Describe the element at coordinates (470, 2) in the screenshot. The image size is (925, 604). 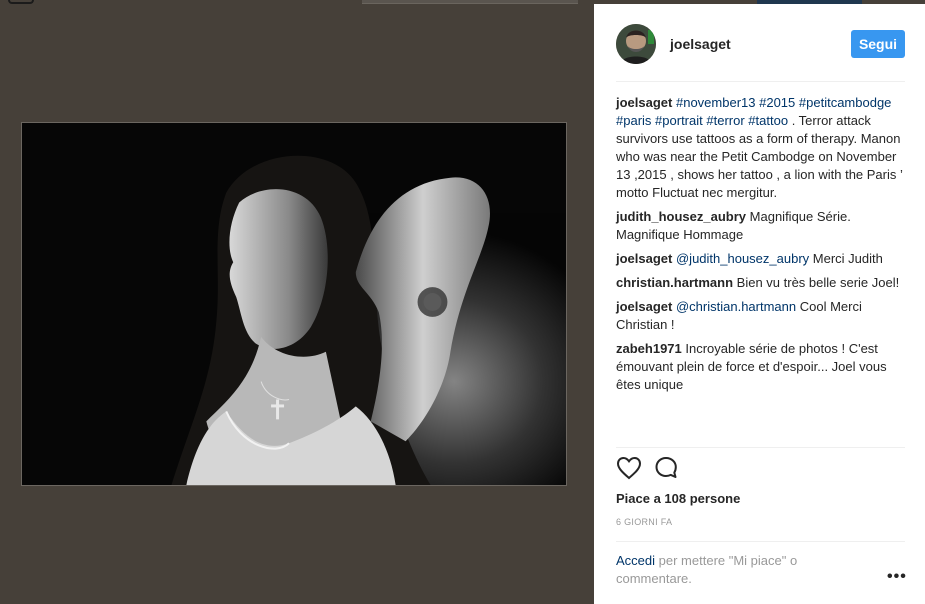
I see `background-search-field` at that location.